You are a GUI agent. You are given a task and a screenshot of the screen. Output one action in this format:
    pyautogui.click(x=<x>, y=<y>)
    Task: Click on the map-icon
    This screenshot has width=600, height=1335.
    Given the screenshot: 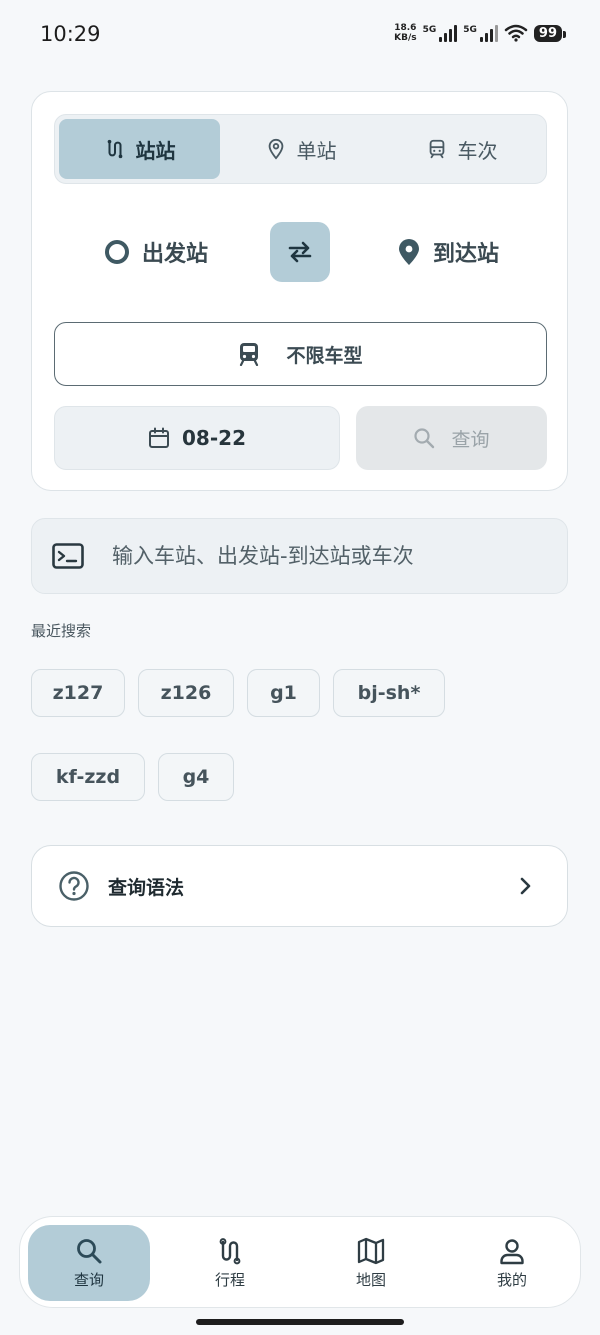 What is the action you would take?
    pyautogui.click(x=371, y=1250)
    